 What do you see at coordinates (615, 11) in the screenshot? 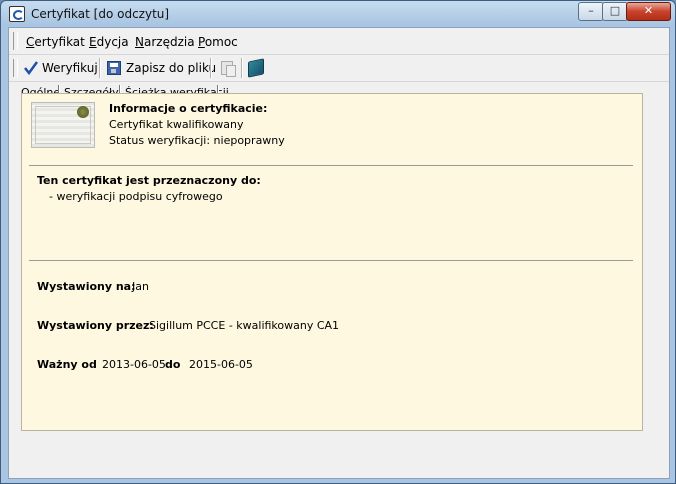
I see `maximize-button: □` at bounding box center [615, 11].